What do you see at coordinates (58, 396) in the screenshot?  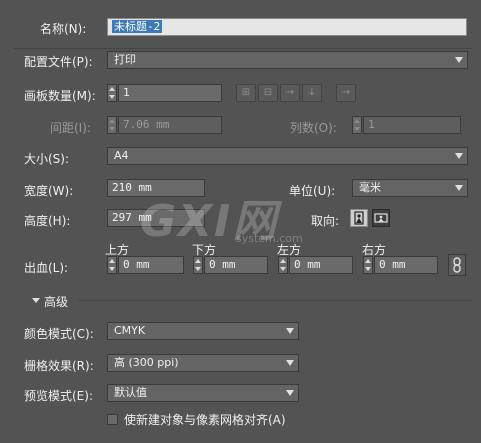 I see `preview-mode-label: 预览模式(E):` at bounding box center [58, 396].